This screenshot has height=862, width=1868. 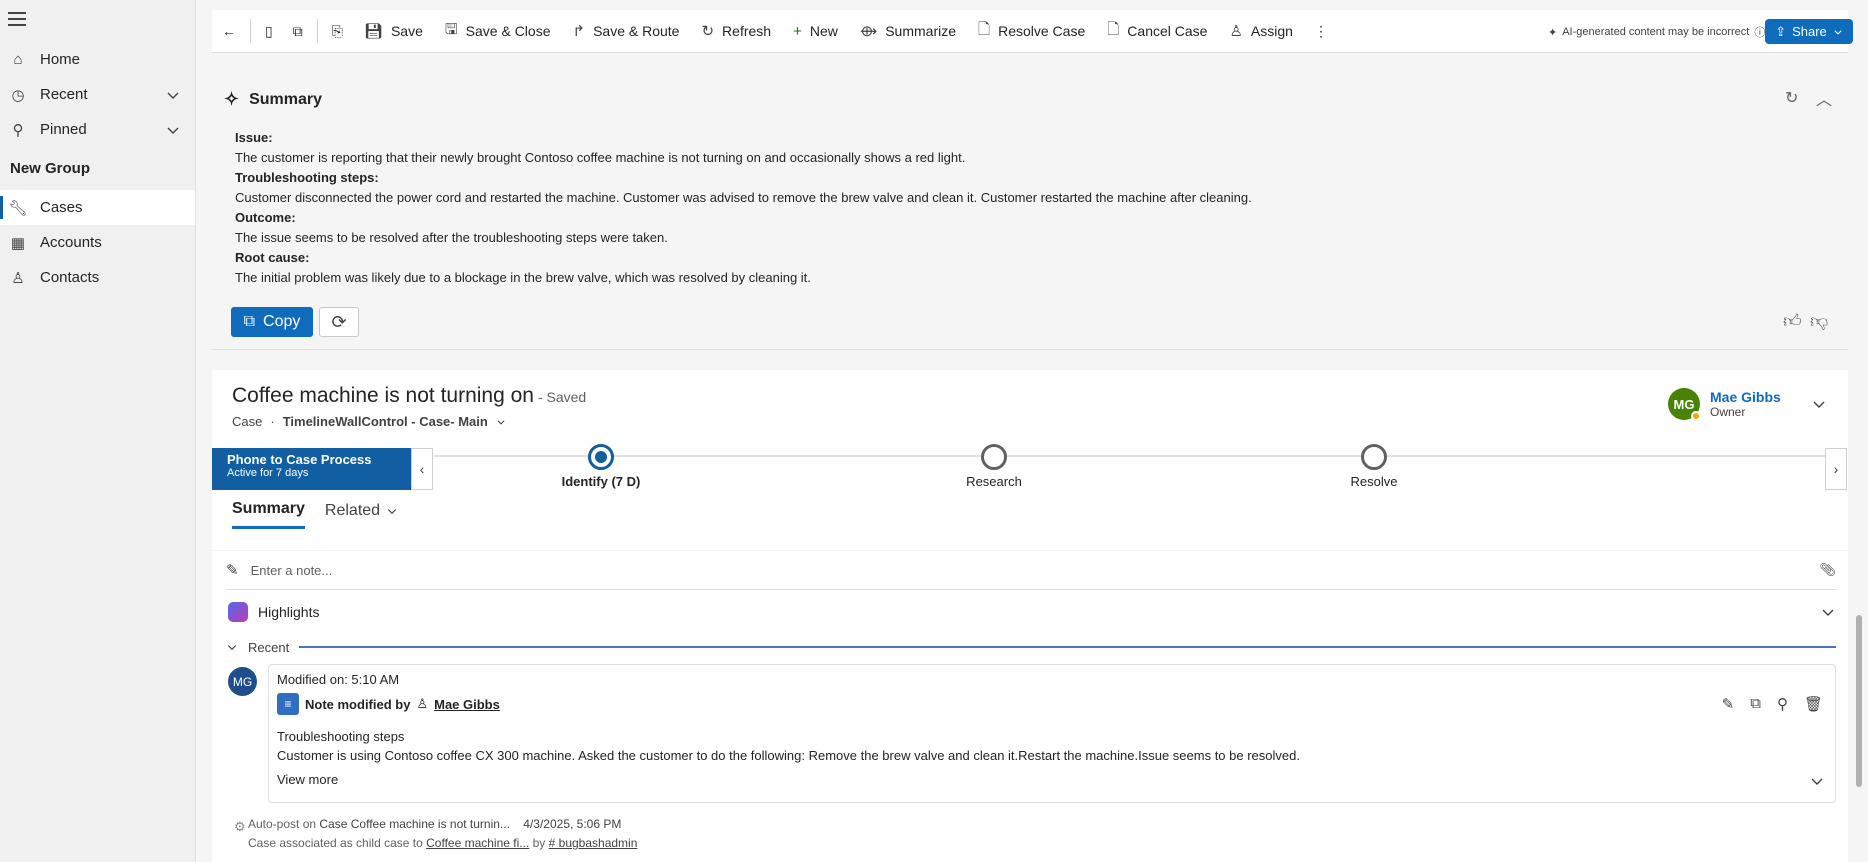 I want to click on share-button: ⇪ Share, so click(x=1809, y=31).